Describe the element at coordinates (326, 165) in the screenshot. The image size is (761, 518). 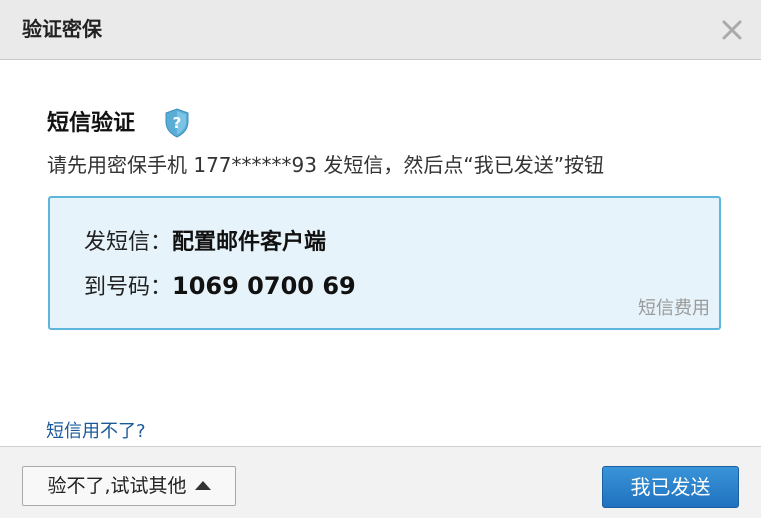
I see `sms-instruction: 请先用密保手机 177******93 发短信，然后点“我已发送”按钮` at that location.